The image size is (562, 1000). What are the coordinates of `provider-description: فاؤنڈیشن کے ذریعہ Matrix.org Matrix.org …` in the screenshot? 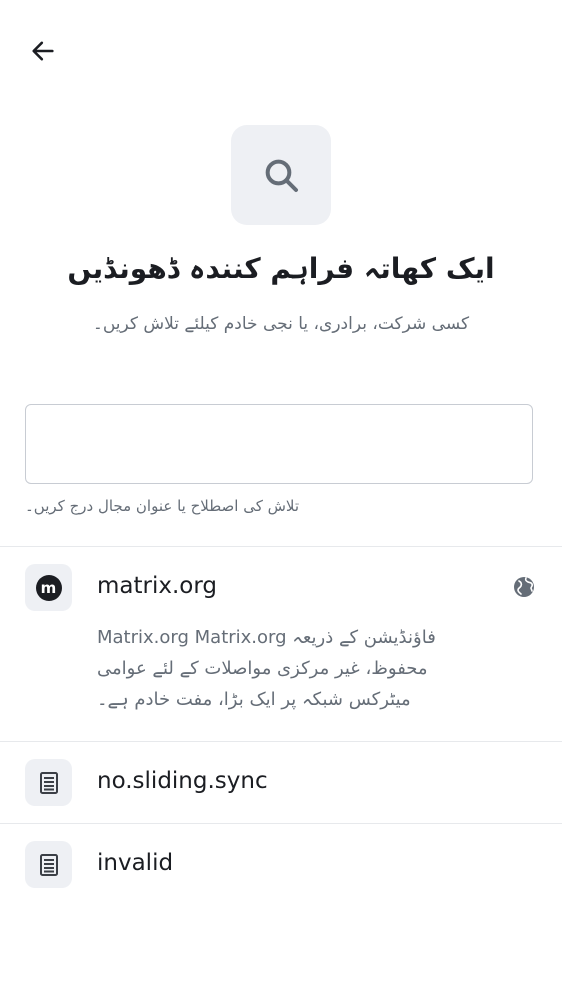 It's located at (287, 668).